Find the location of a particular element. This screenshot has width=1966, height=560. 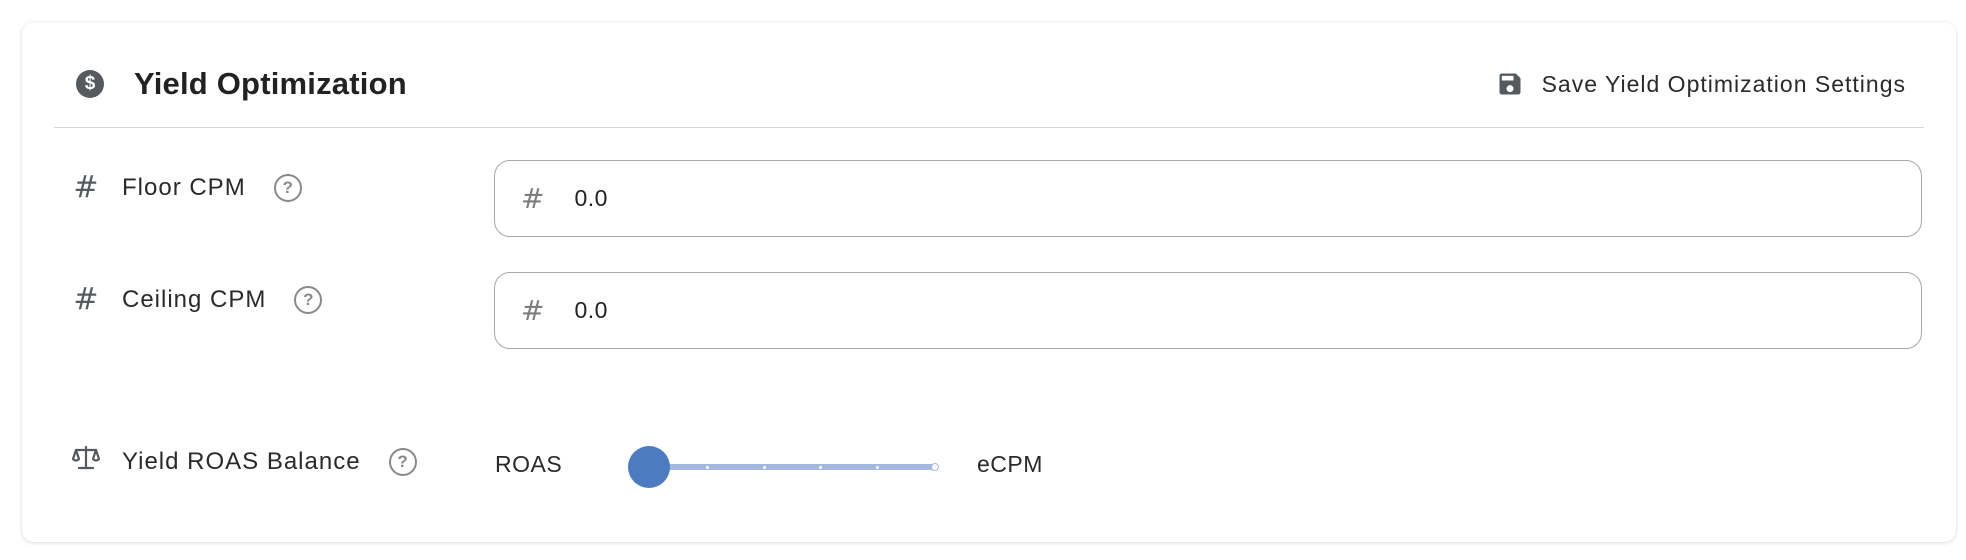

slider-max-label: eCPM is located at coordinates (1010, 464).